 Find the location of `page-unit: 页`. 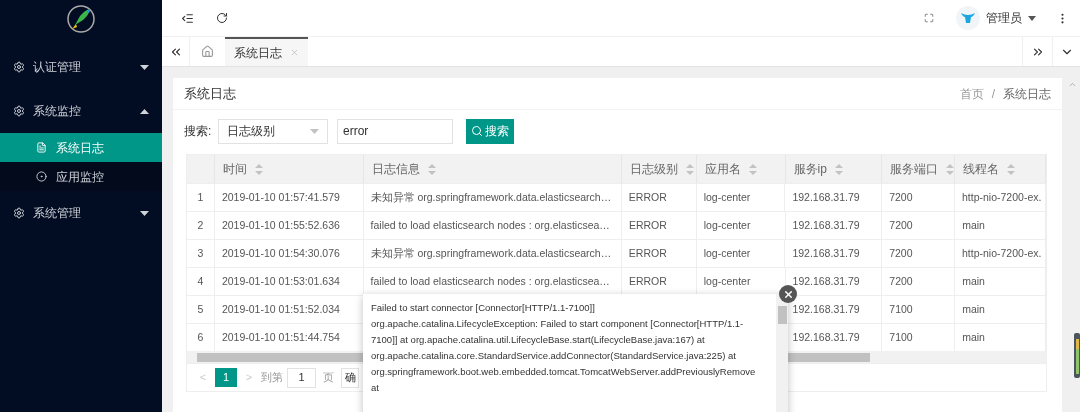

page-unit: 页 is located at coordinates (328, 378).